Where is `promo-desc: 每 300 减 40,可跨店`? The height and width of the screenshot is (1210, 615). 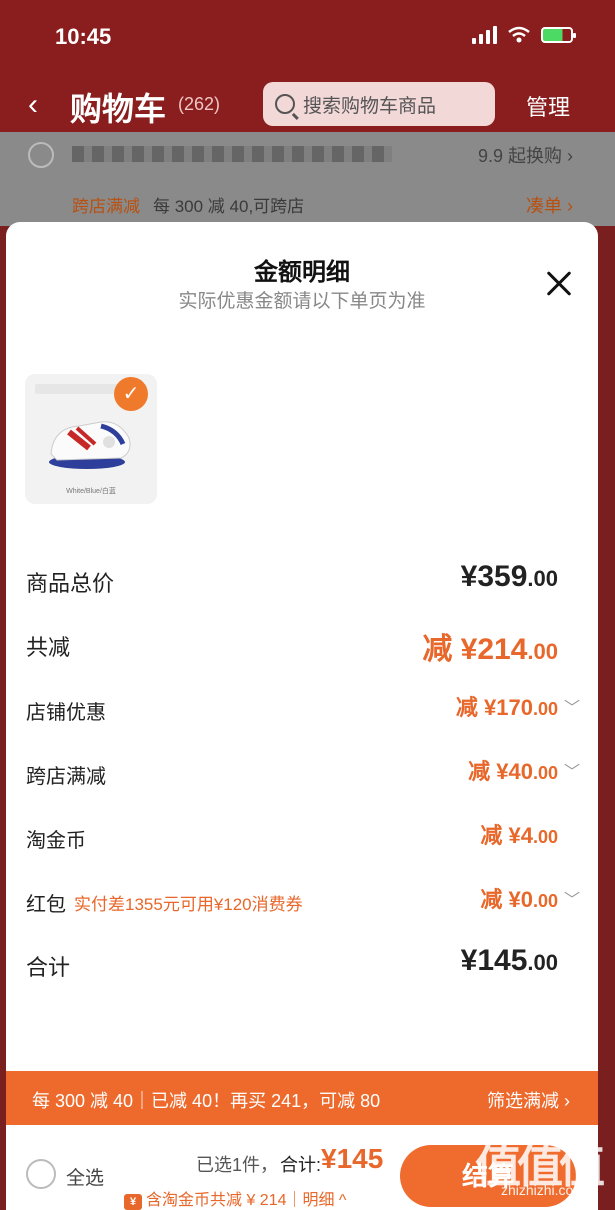
promo-desc: 每 300 减 40,可跨店 is located at coordinates (229, 206).